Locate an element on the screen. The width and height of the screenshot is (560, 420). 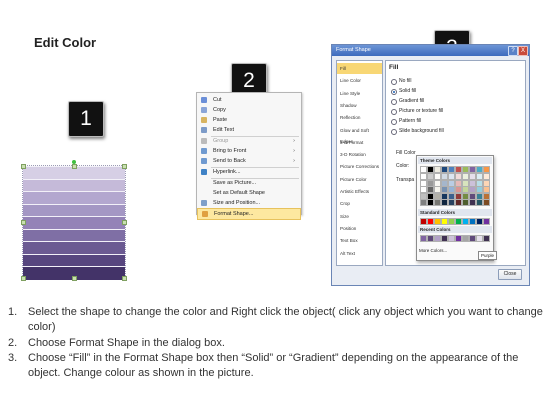
sidebar-item-alt-text: Alt Text is located at coordinates (359, 253).